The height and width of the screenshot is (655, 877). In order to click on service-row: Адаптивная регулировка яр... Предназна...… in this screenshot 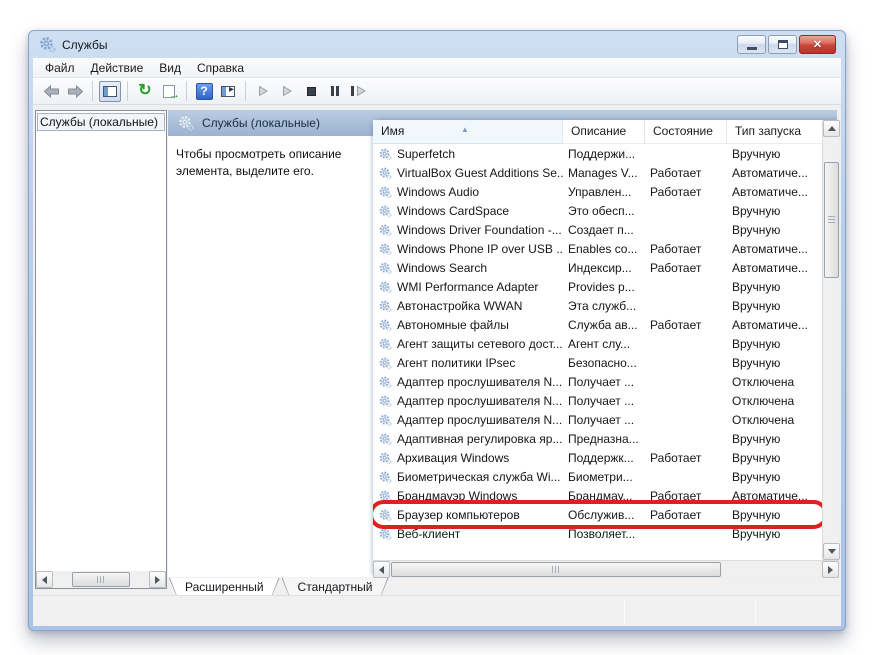, I will do `click(597, 438)`.